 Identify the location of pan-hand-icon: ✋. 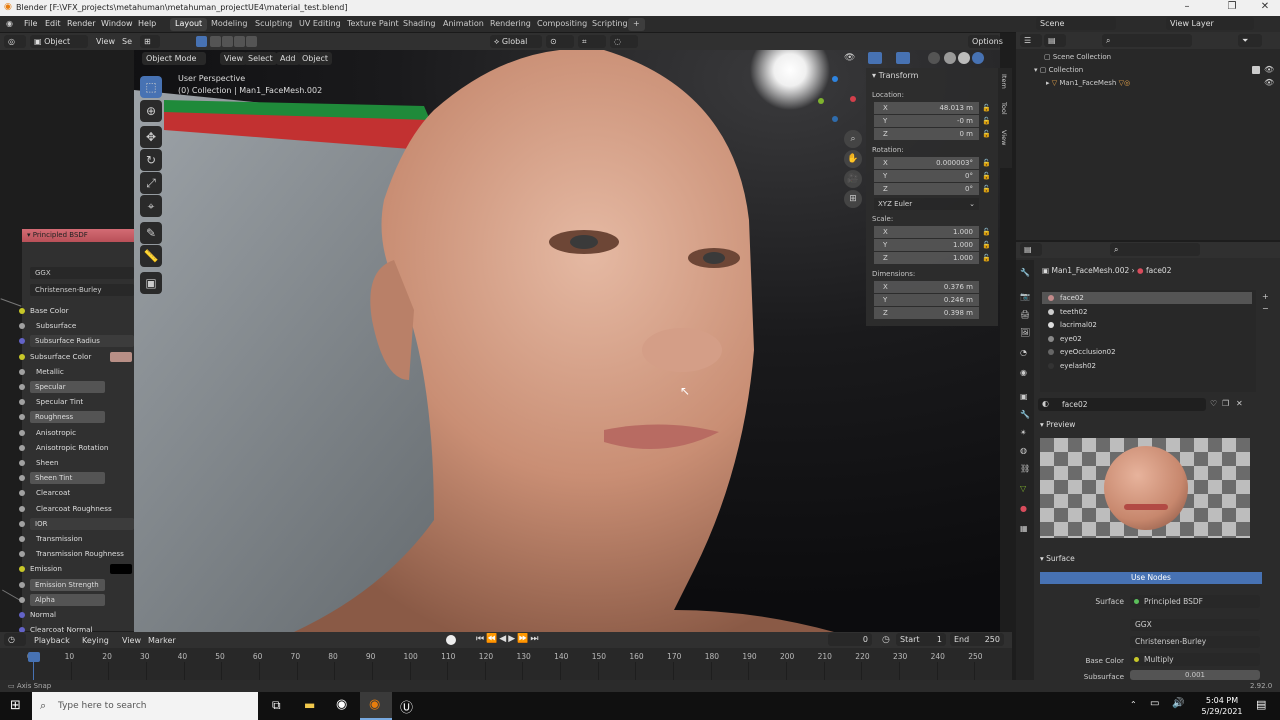
(853, 159).